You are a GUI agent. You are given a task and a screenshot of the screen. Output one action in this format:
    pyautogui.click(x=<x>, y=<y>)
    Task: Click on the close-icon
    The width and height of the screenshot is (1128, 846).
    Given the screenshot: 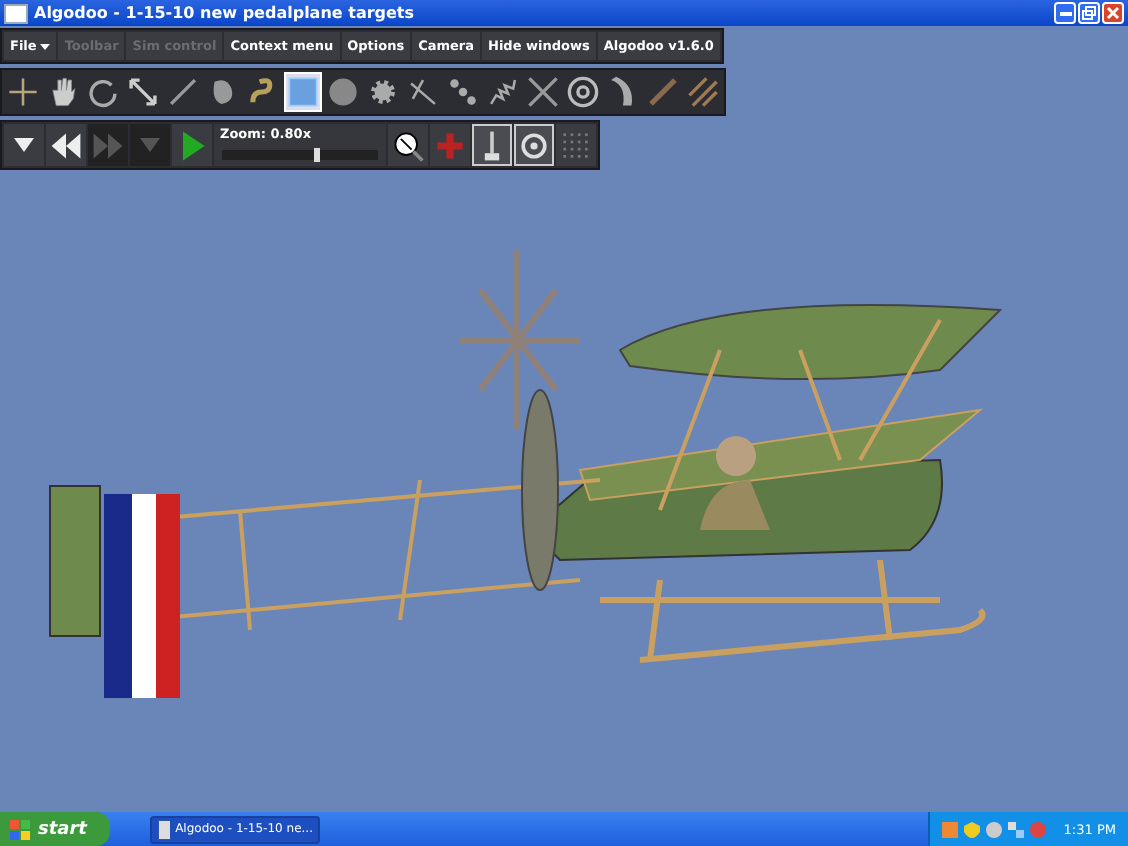 What is the action you would take?
    pyautogui.click(x=1113, y=13)
    